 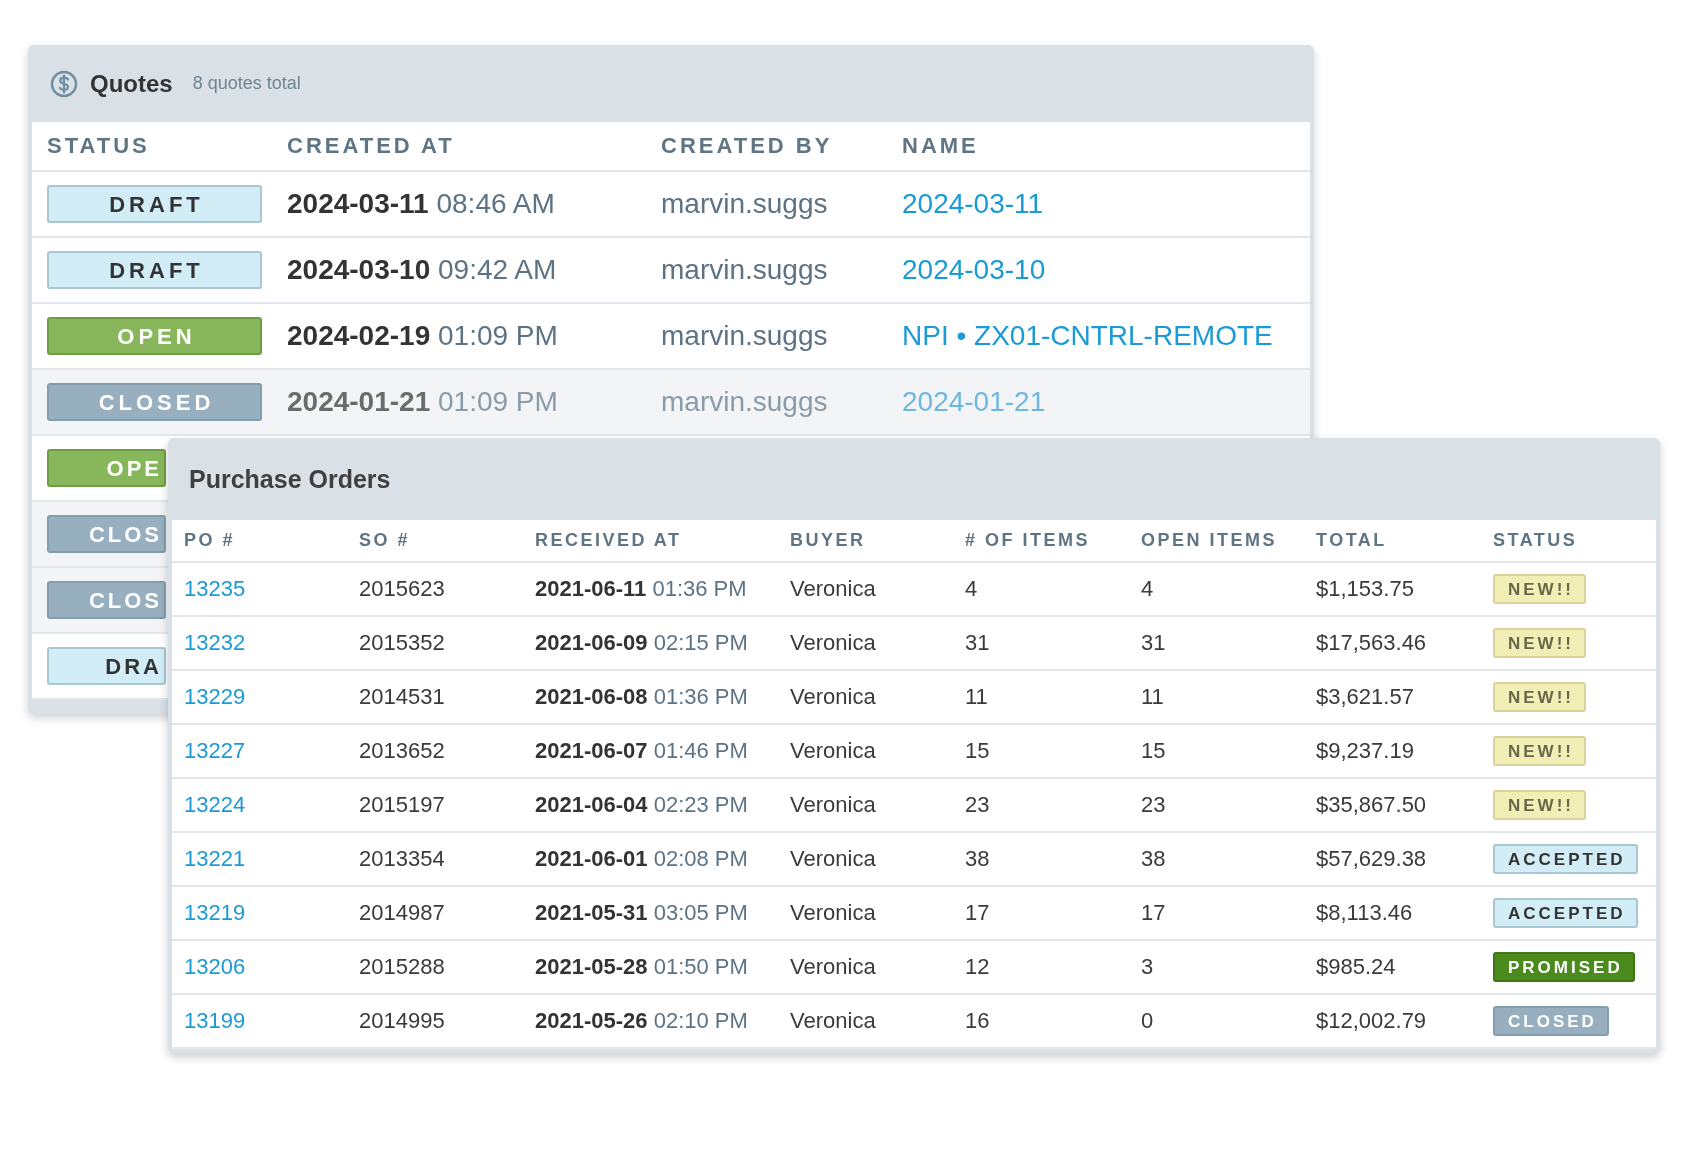 What do you see at coordinates (1372, 1021) in the screenshot?
I see `table-cell-text: $12,002.79` at bounding box center [1372, 1021].